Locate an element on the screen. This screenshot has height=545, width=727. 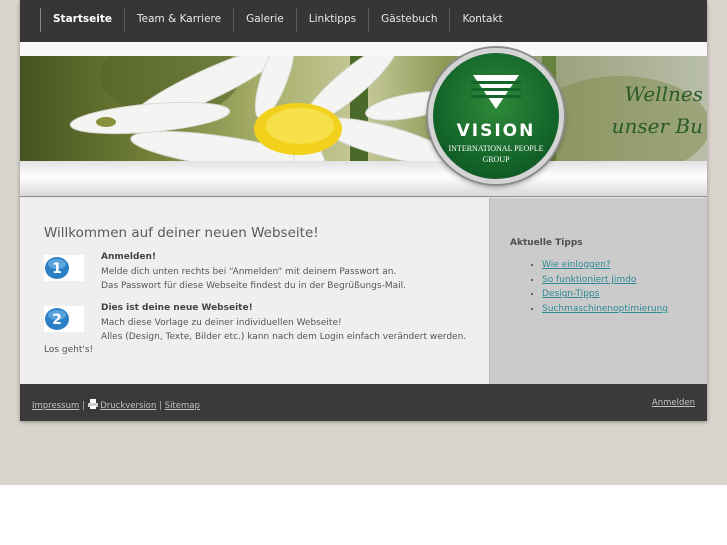
list-item: Wie einloggen? is located at coordinates (605, 265).